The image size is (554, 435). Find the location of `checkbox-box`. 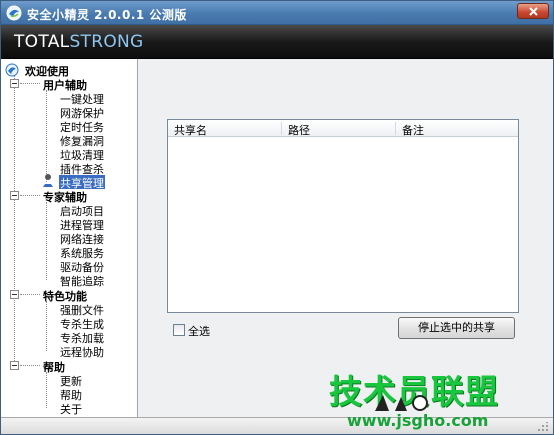

checkbox-box is located at coordinates (179, 330).